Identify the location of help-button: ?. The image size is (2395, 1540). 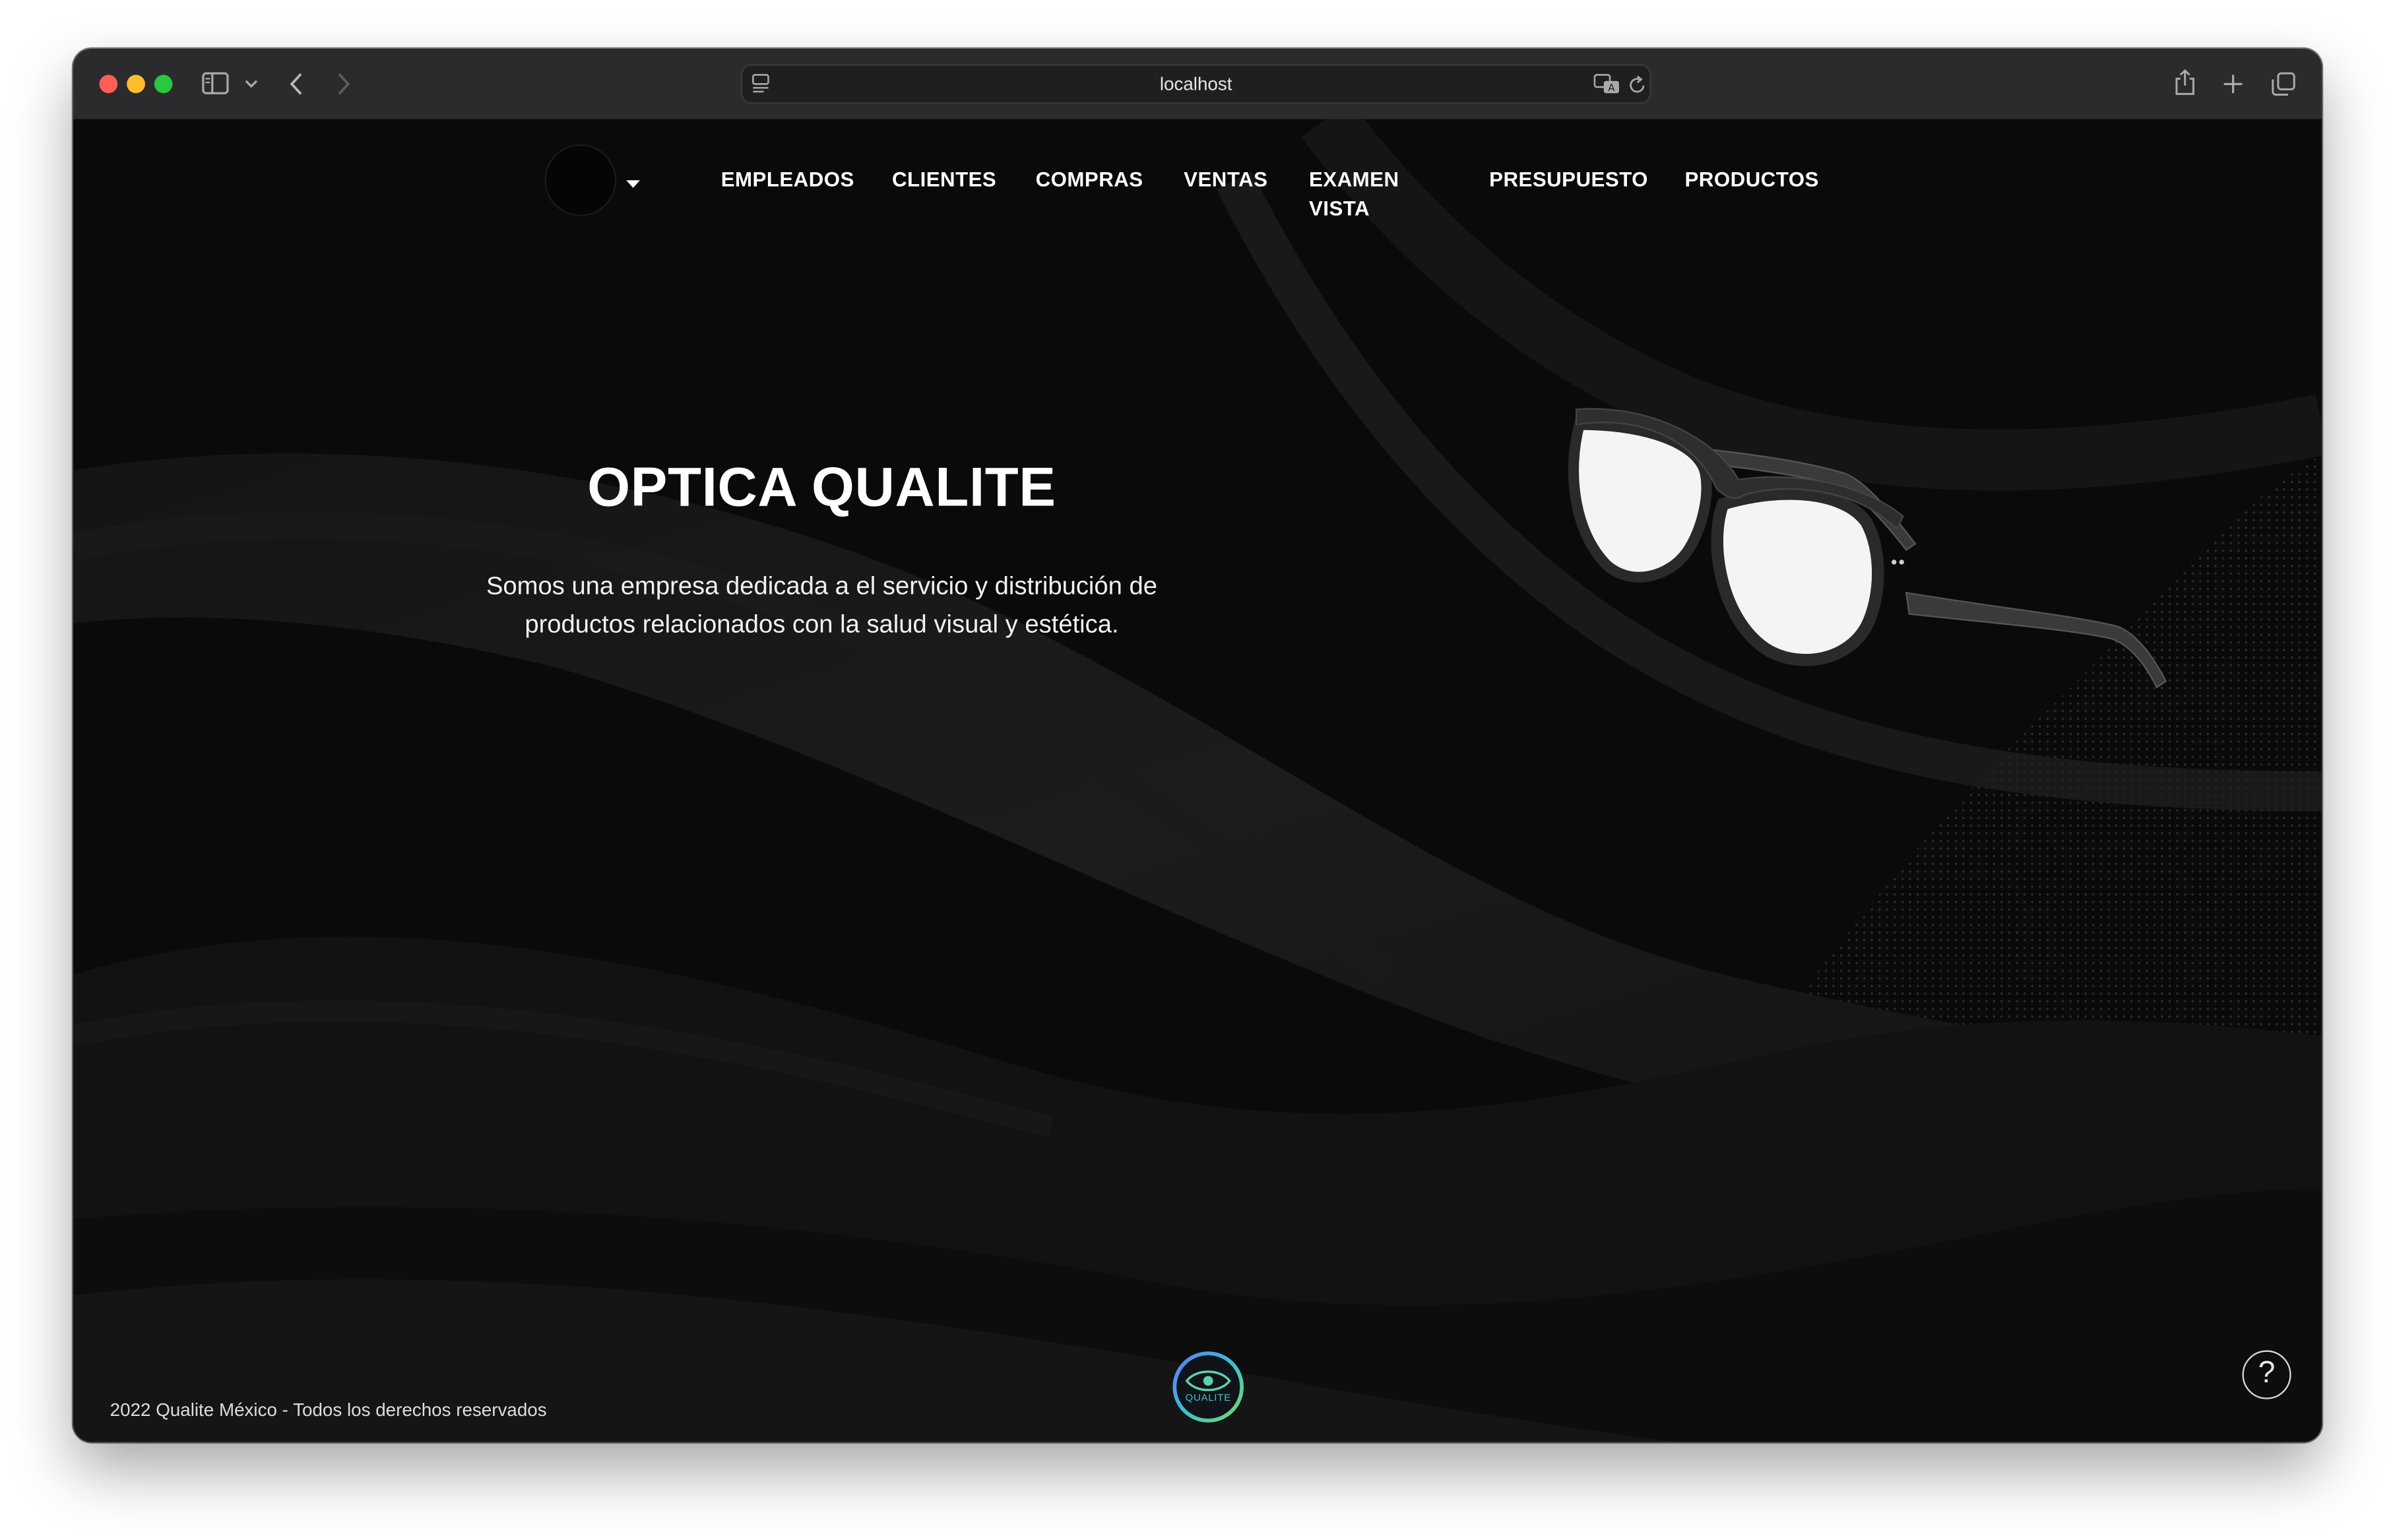
(2266, 1375).